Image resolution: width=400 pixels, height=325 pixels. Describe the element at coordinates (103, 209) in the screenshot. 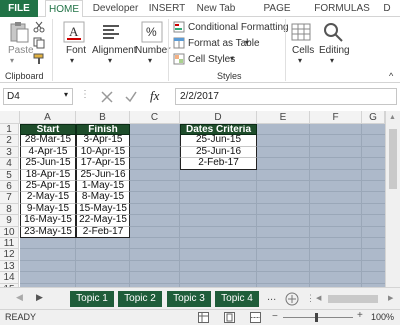

I see `table-cell: 15-May-15` at that location.